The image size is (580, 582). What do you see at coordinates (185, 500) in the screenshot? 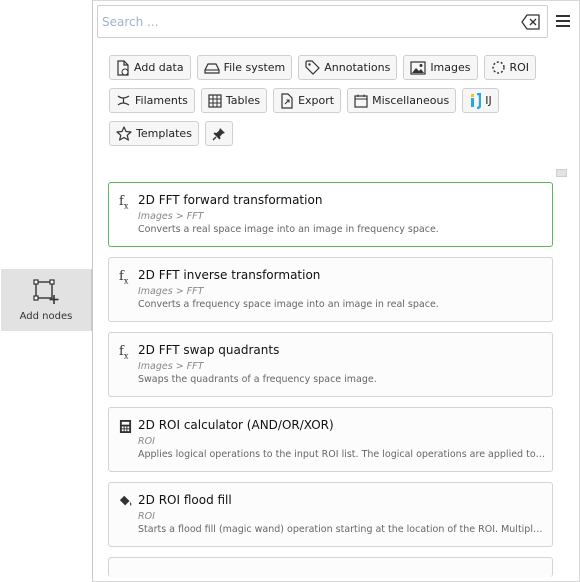
I see `node-title: 2D ROI flood fill` at bounding box center [185, 500].